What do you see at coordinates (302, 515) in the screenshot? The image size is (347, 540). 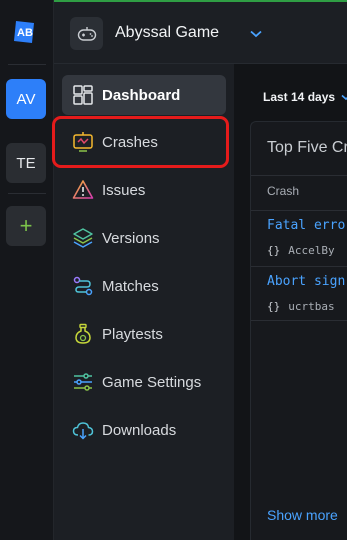 I see `show-more-link: Show more` at bounding box center [302, 515].